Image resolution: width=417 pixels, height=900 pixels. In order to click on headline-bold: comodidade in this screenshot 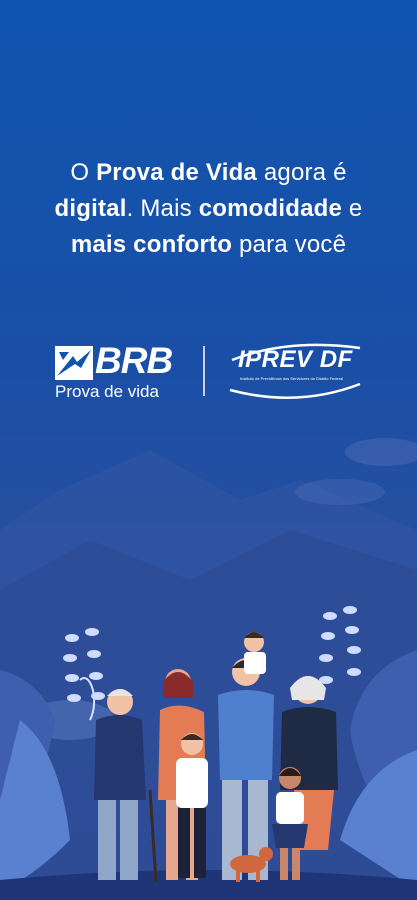, I will do `click(270, 208)`.